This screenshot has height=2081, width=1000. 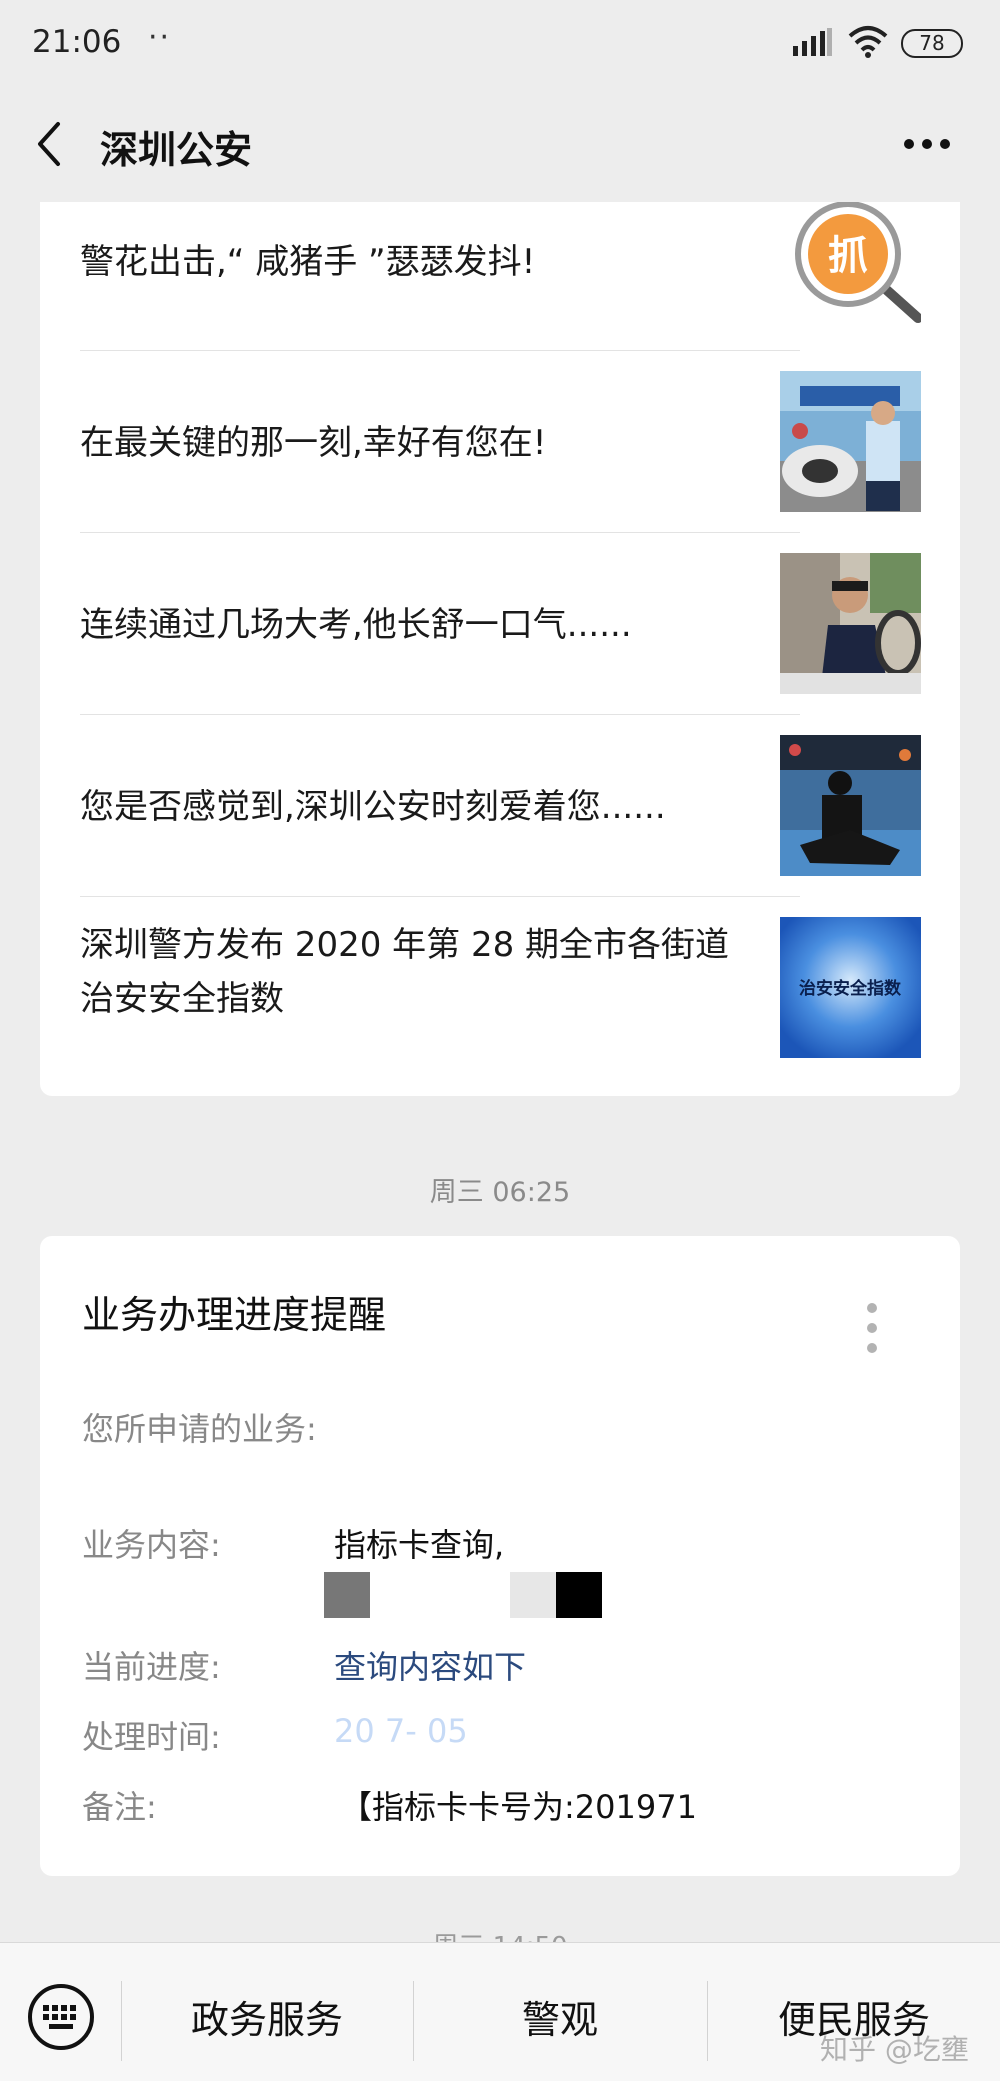 I want to click on field-value-remark: 【指标卡卡号为:201971, so click(x=518, y=1807).